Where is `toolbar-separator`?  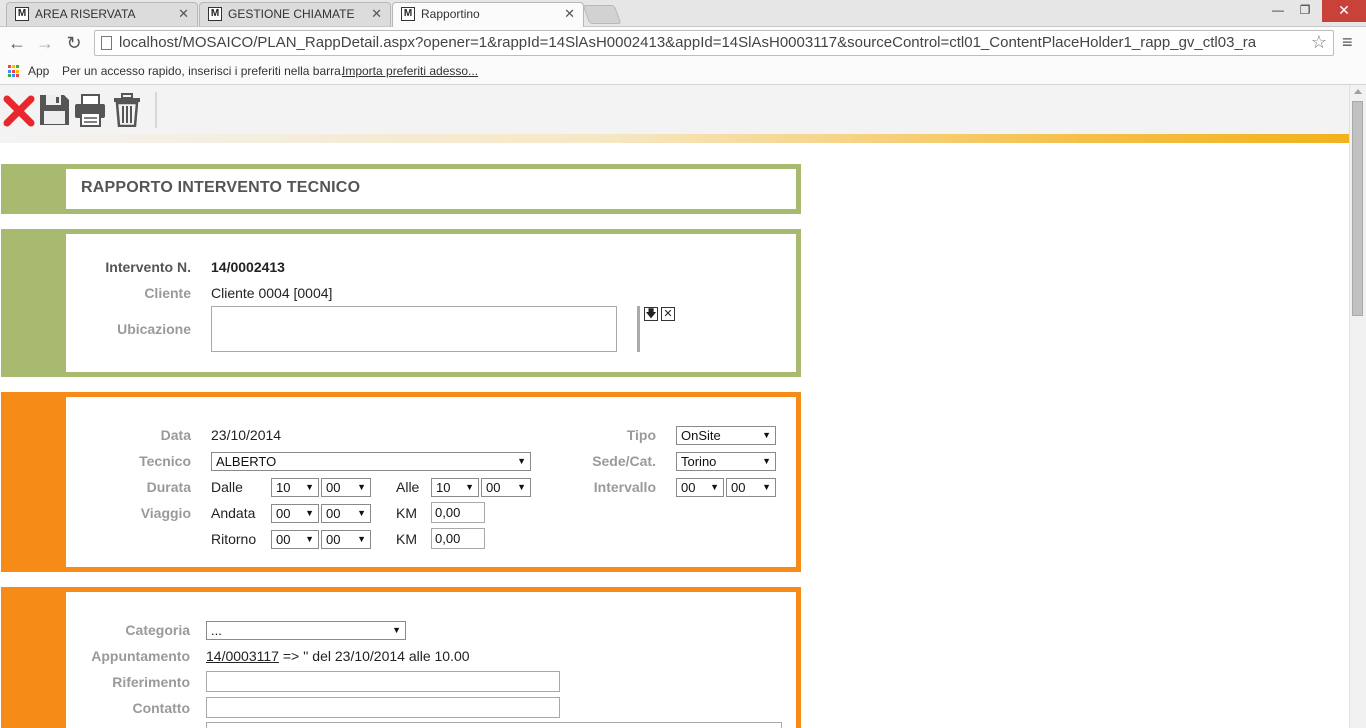 toolbar-separator is located at coordinates (156, 110).